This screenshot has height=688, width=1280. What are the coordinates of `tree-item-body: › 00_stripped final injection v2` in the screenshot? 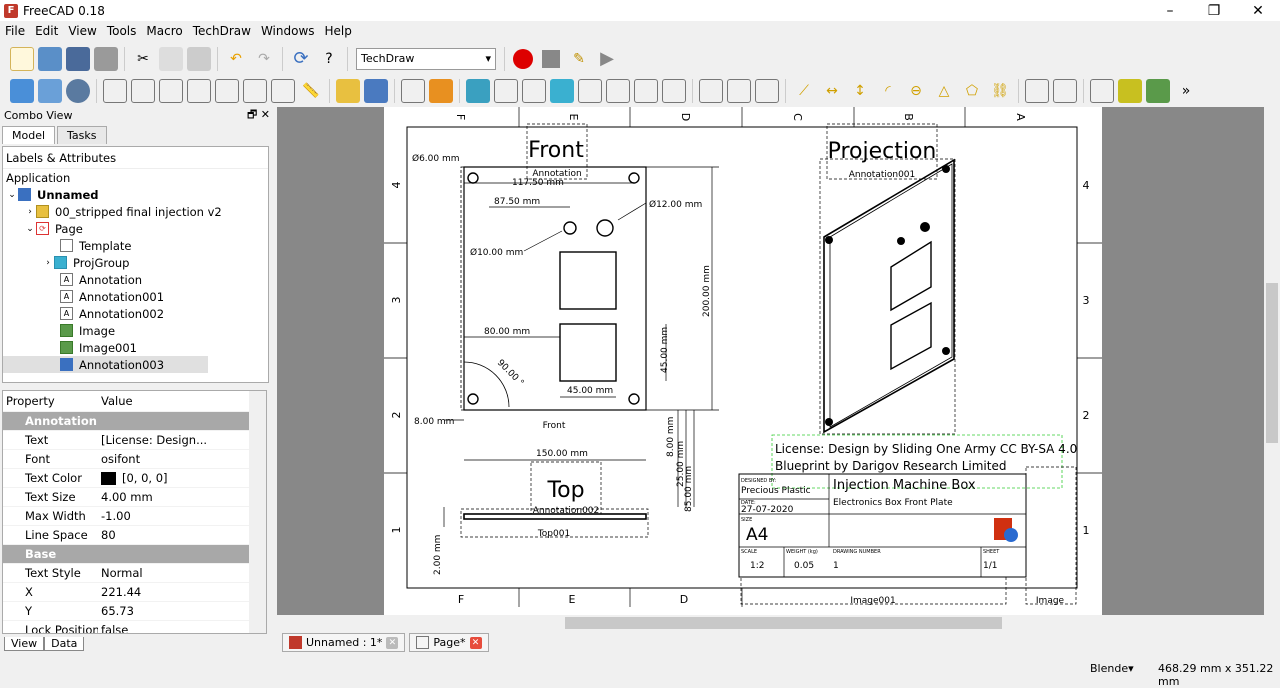 It's located at (135, 211).